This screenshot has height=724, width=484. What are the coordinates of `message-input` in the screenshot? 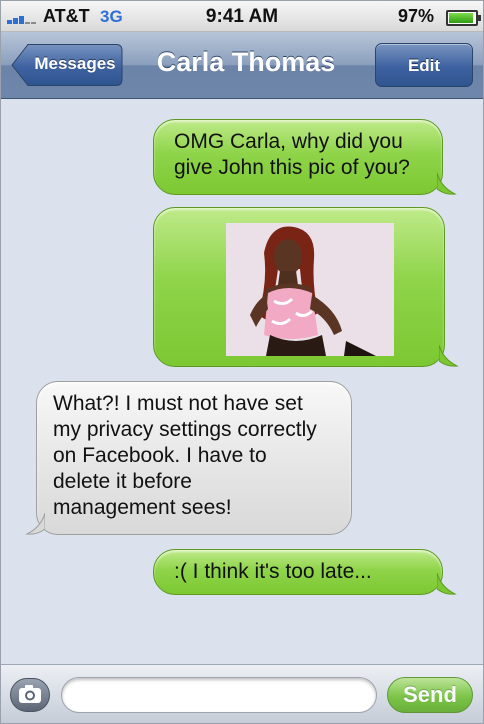 It's located at (219, 695).